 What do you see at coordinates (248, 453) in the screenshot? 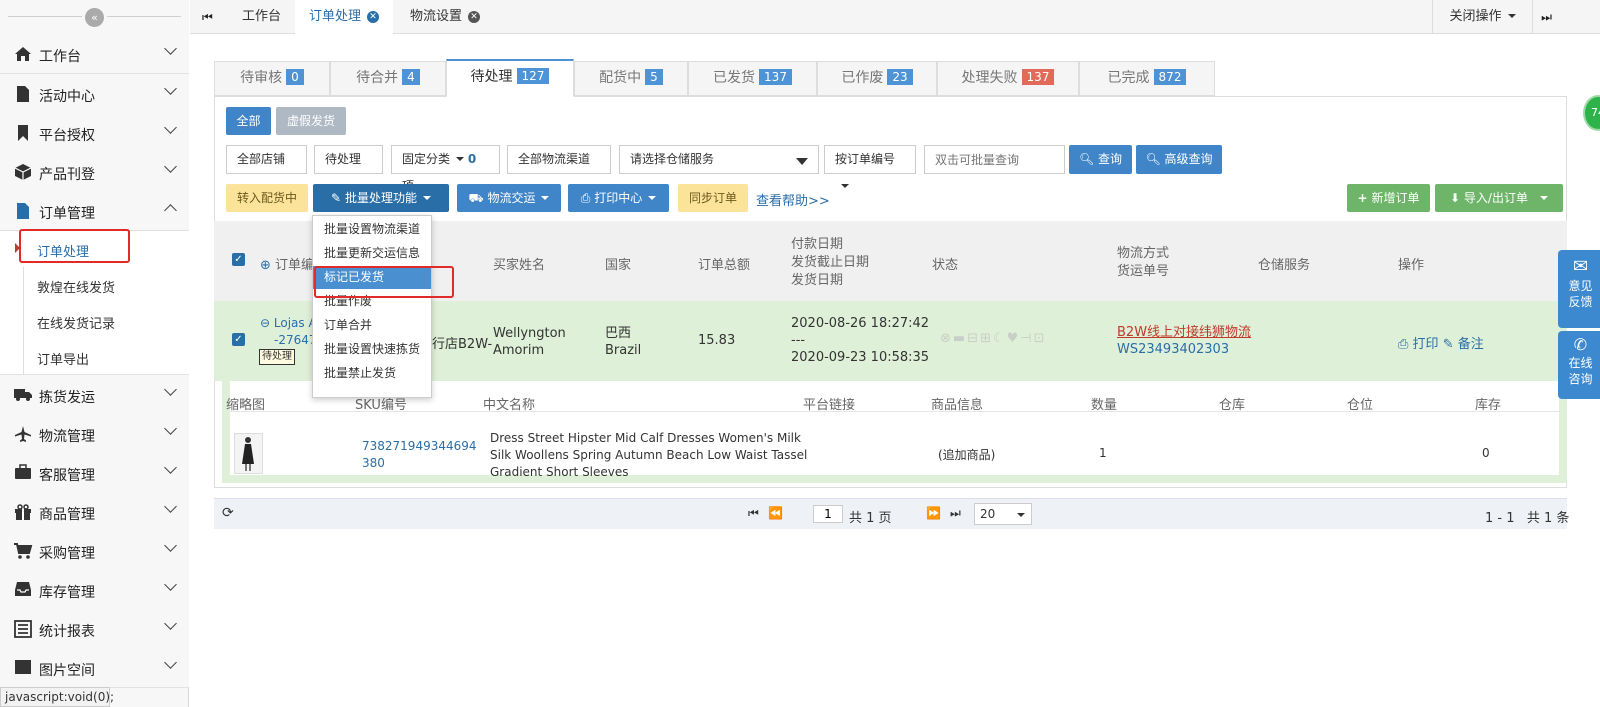
I see `product-thumbnail` at bounding box center [248, 453].